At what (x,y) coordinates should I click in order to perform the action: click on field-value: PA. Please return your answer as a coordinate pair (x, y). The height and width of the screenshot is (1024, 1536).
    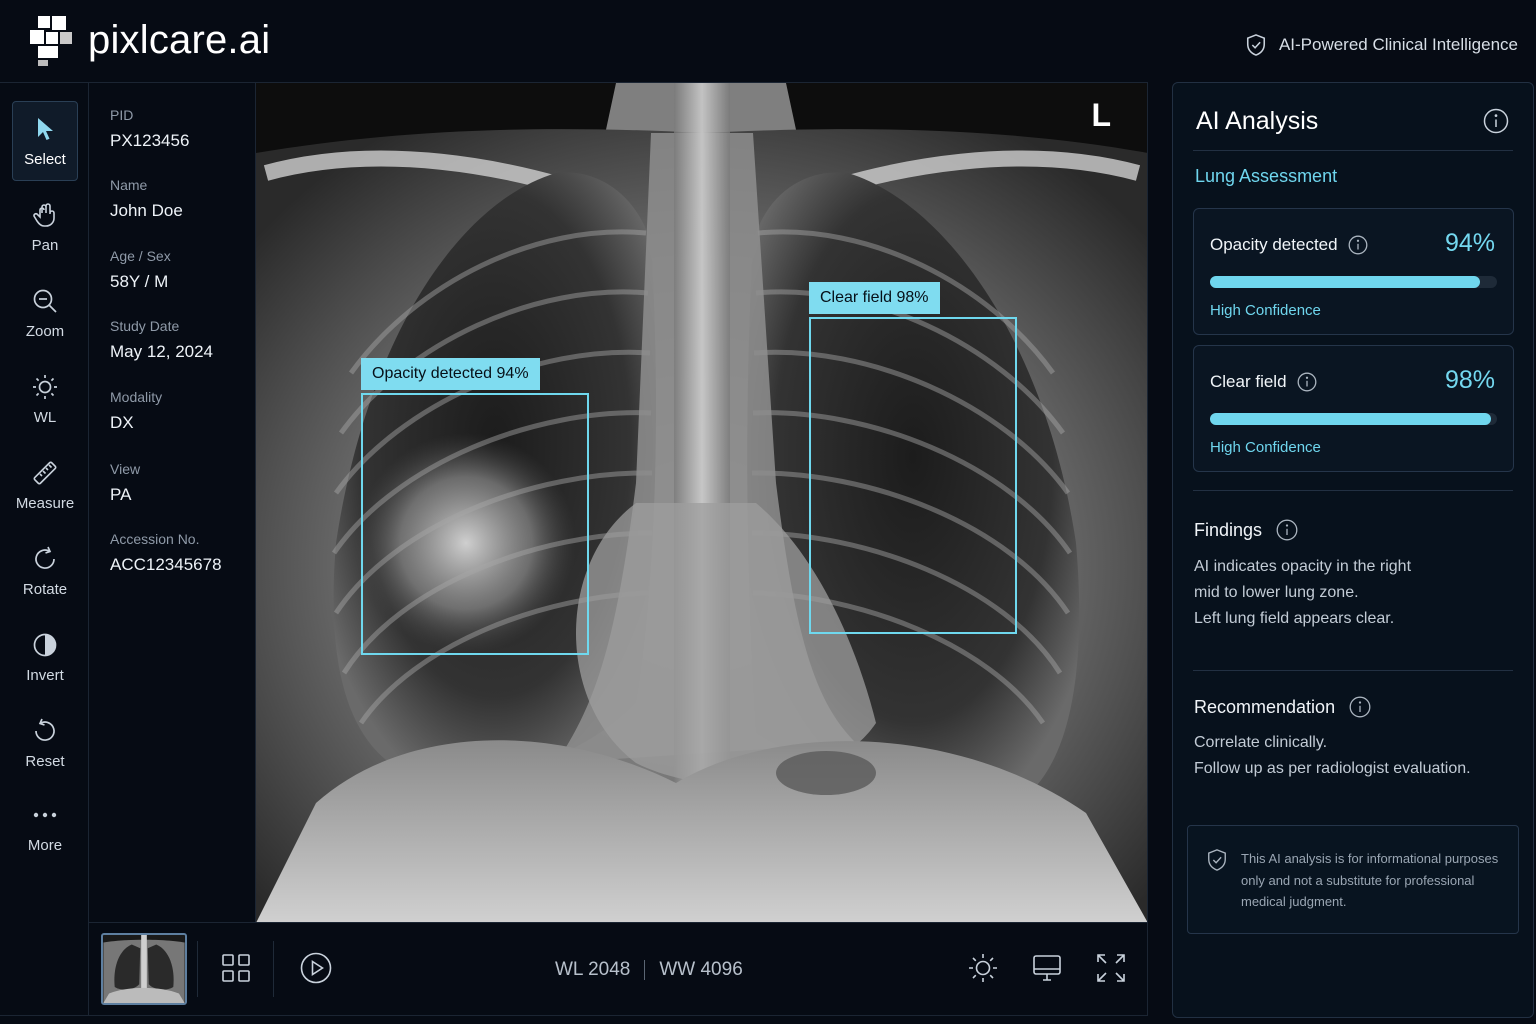
    Looking at the image, I should click on (121, 494).